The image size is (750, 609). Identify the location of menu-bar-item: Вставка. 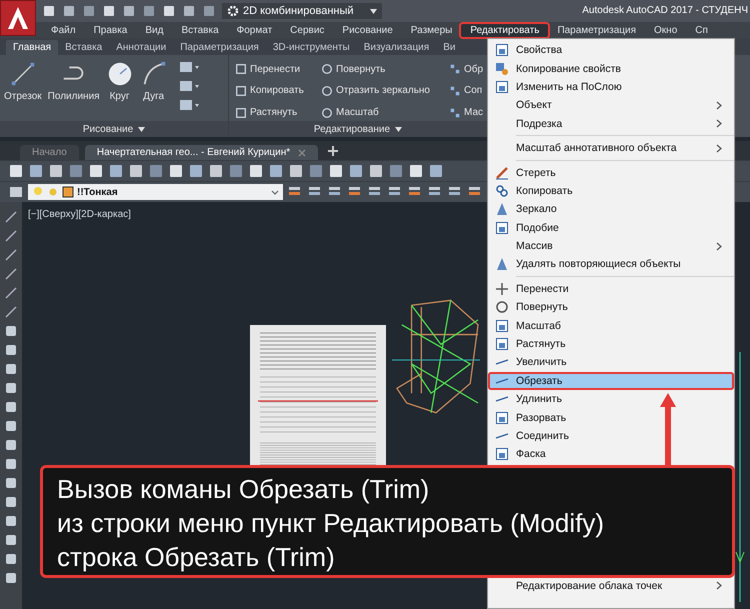
(200, 30).